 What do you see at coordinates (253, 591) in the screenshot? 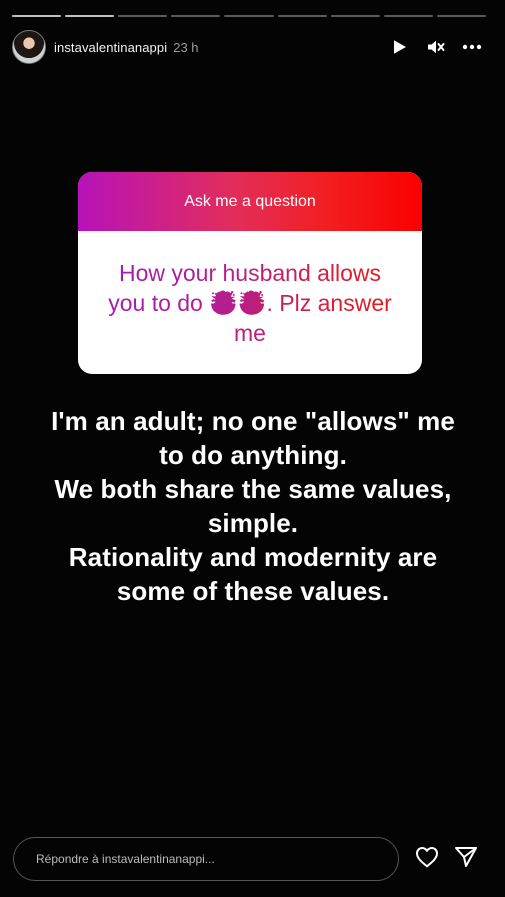
I see `answer-line-6: some of these values.` at bounding box center [253, 591].